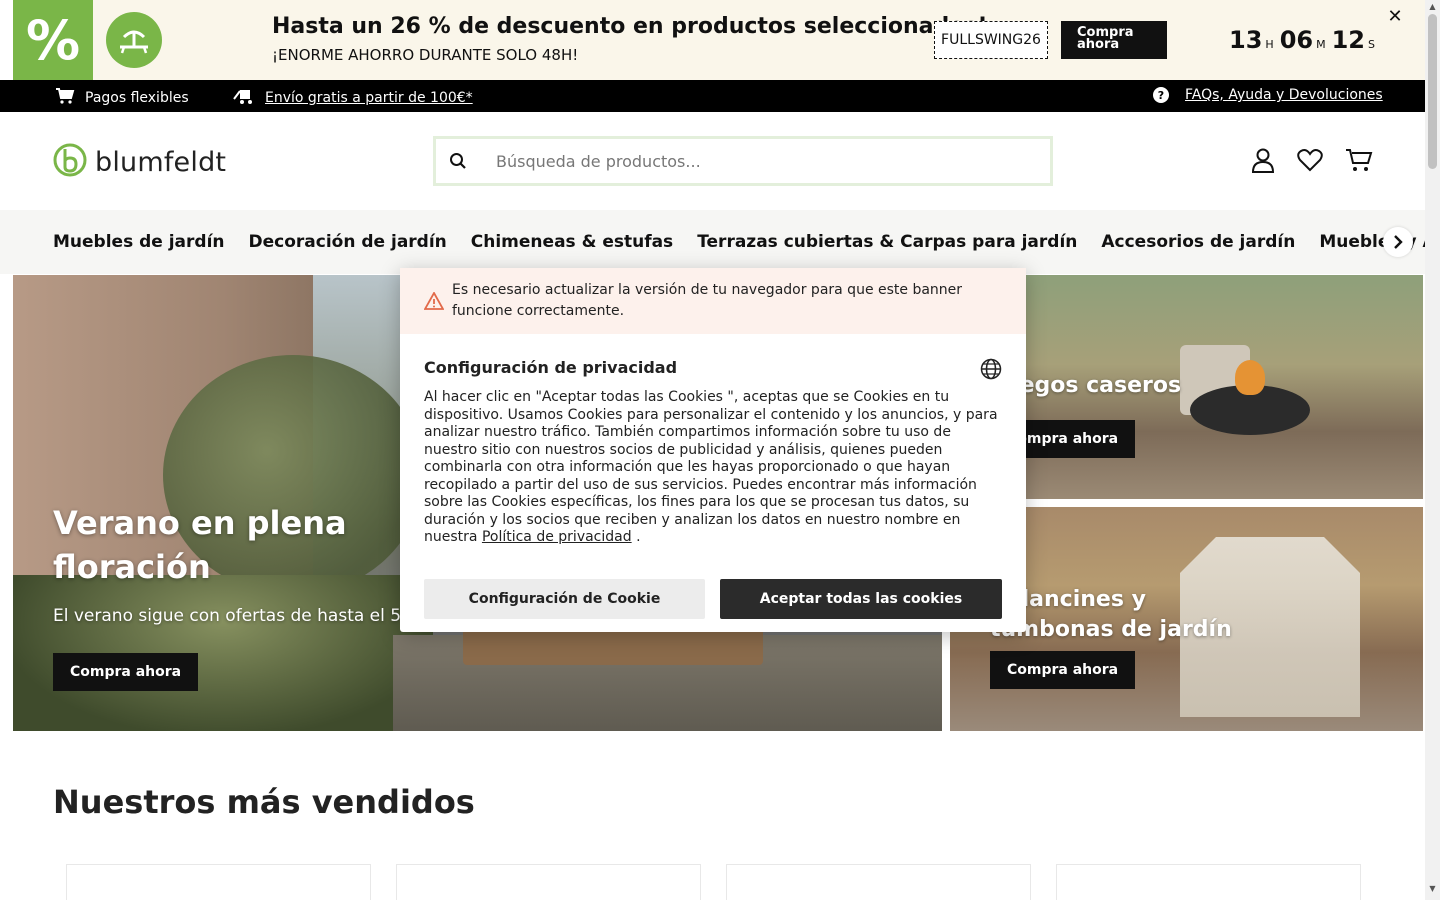  I want to click on payments-item: Pagos flexibles, so click(122, 98).